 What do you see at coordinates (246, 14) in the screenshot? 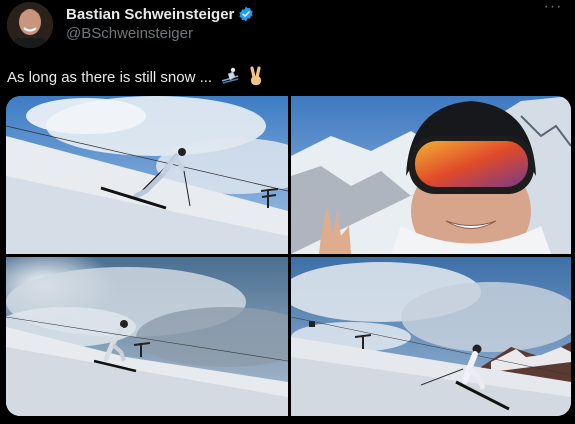
I see `verified-badge-icon` at bounding box center [246, 14].